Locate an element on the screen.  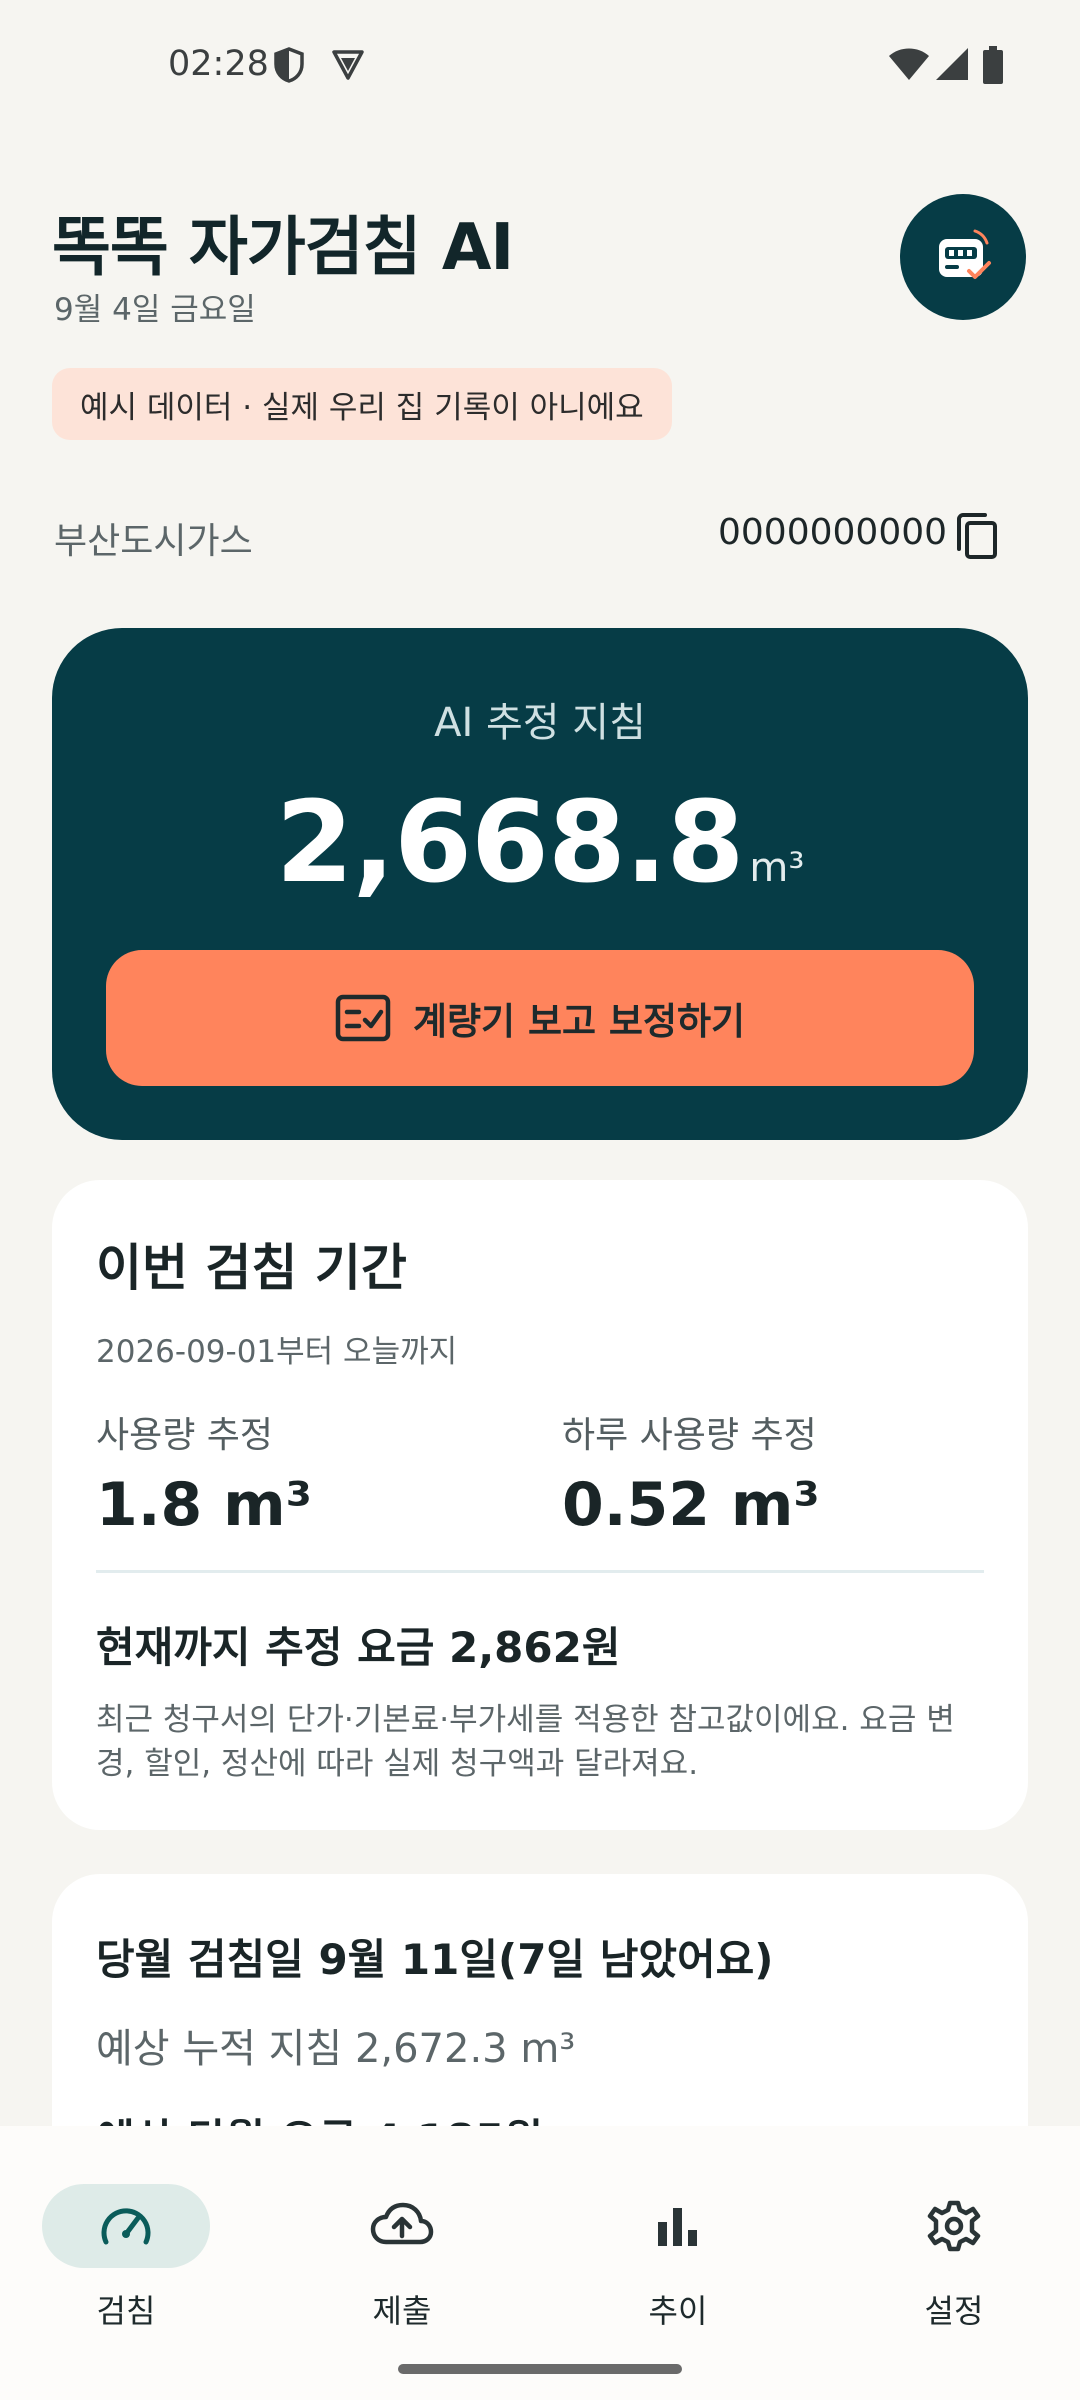
nav-pill-submit is located at coordinates (402, 2226).